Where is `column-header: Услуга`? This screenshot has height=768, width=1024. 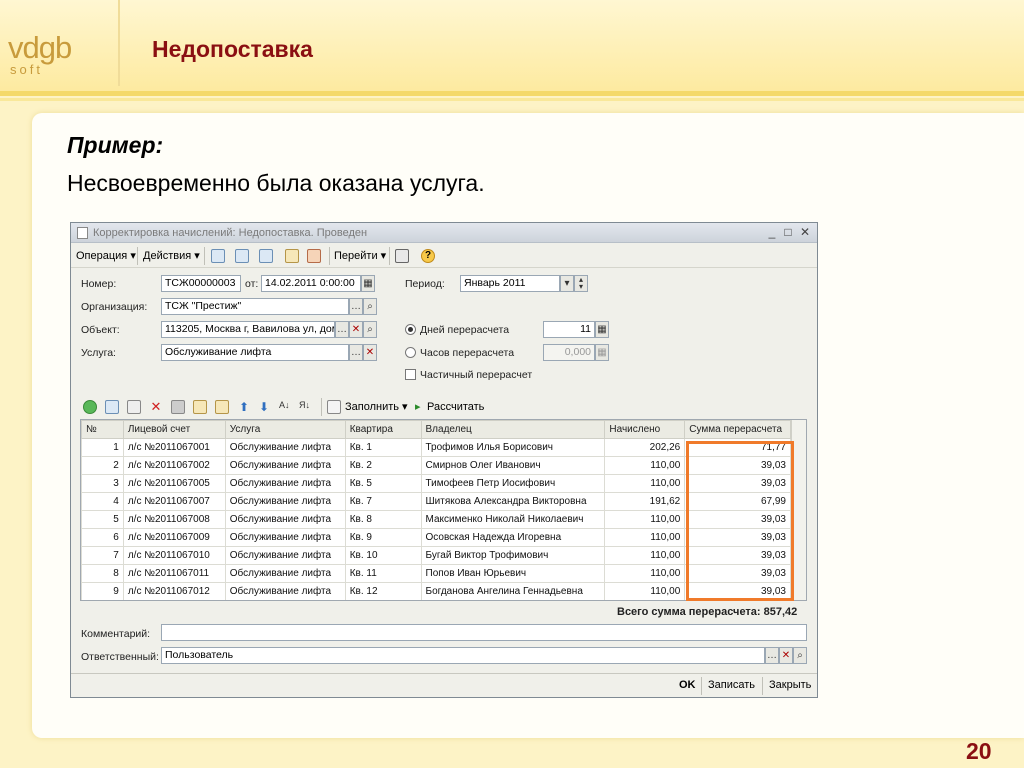 column-header: Услуга is located at coordinates (285, 429).